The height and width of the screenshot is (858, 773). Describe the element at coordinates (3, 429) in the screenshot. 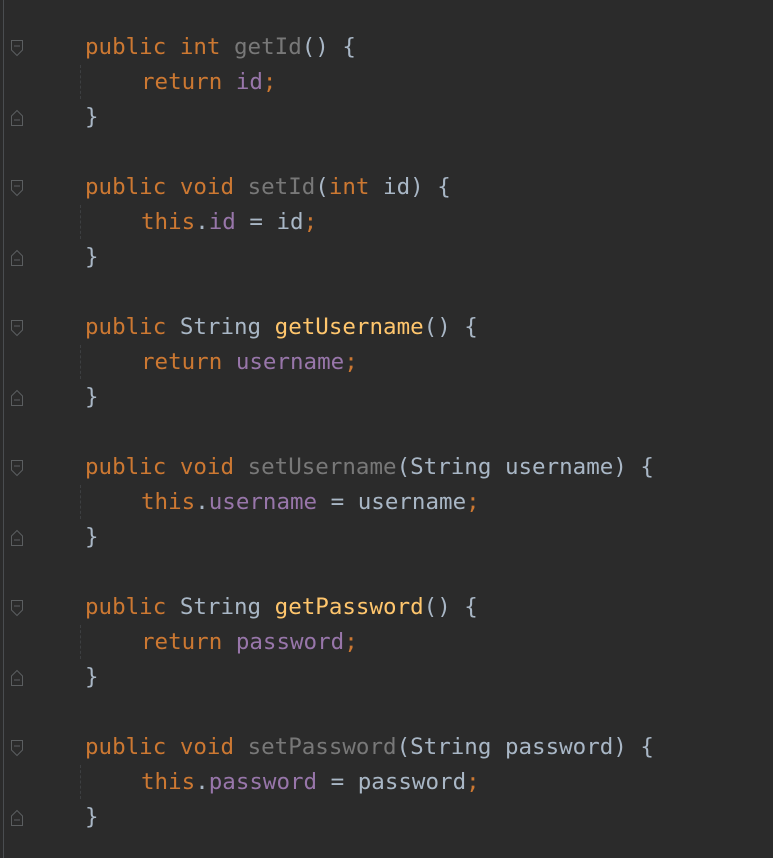

I see `gutter-divider` at that location.